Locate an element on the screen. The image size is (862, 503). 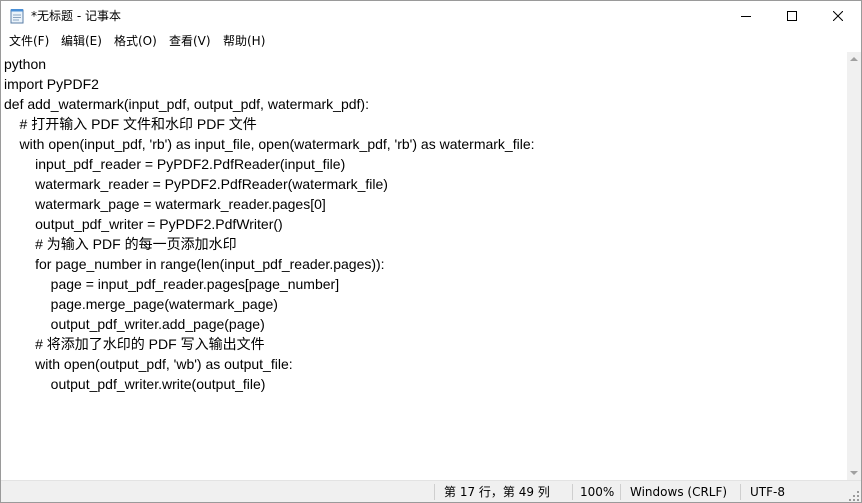
code-line: output_pdf_writer = PyPDF2.PdfWriter() is located at coordinates (143, 224).